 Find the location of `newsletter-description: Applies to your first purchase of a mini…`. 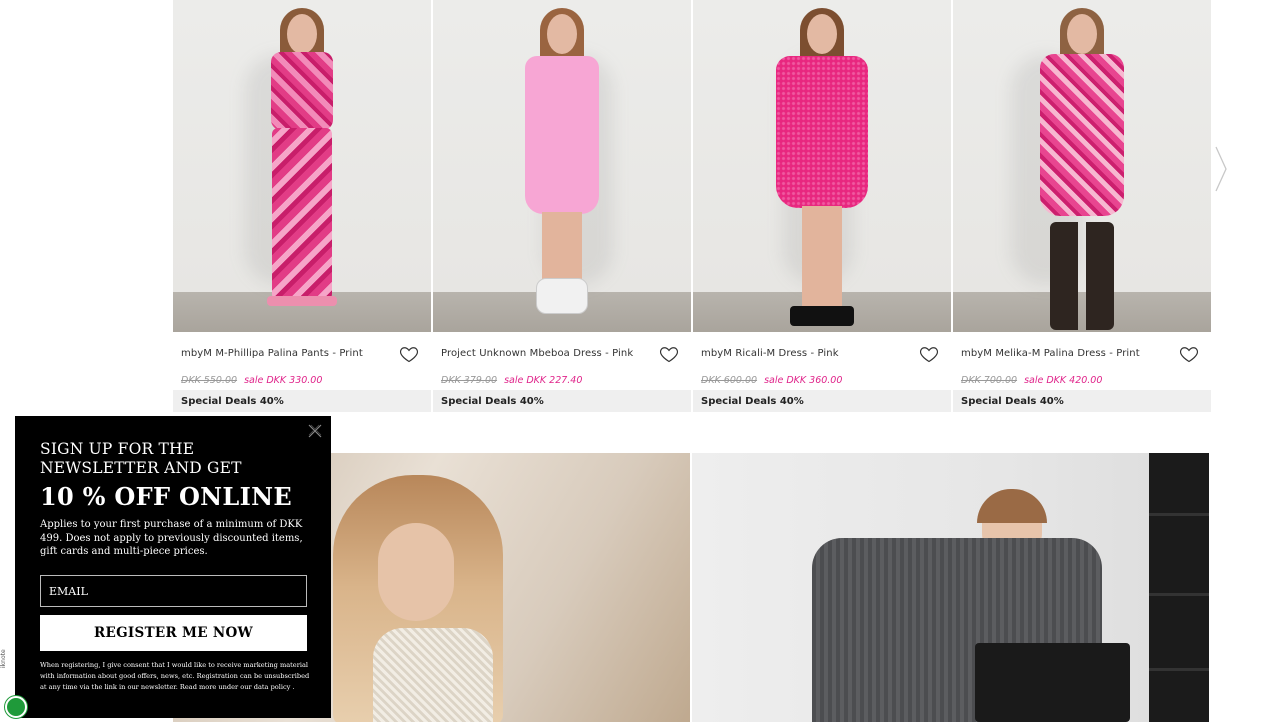

newsletter-description: Applies to your first purchase of a mini… is located at coordinates (171, 538).